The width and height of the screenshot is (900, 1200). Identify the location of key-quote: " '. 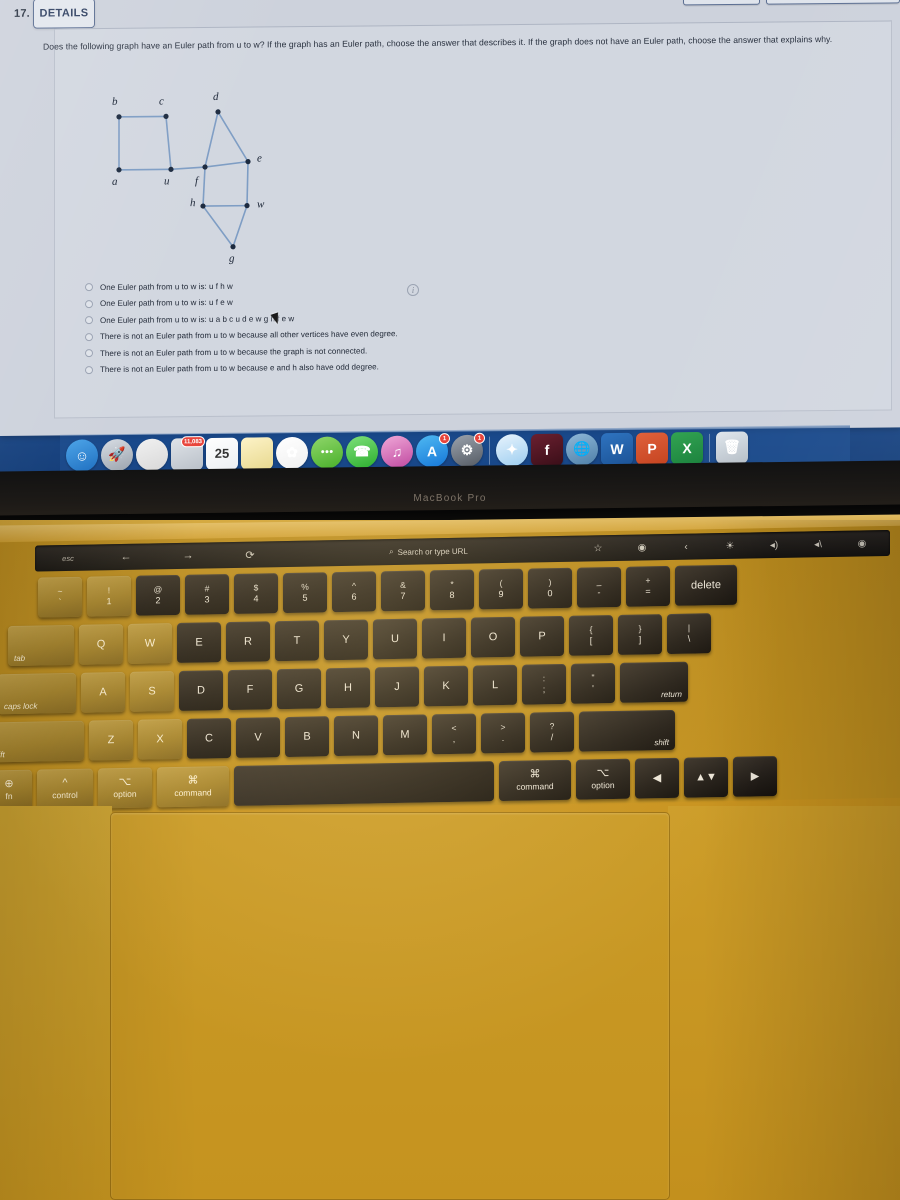
(593, 683).